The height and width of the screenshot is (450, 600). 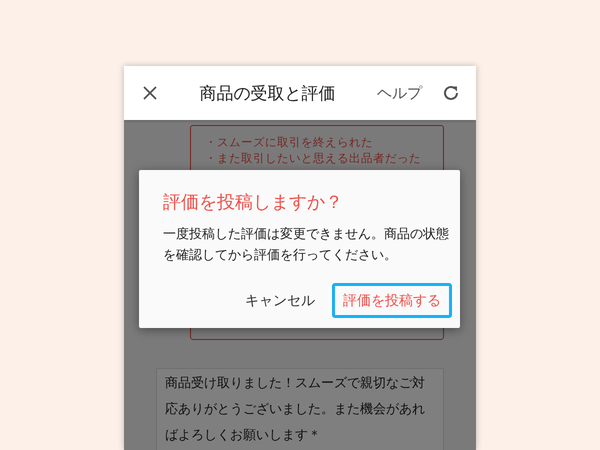 What do you see at coordinates (150, 93) in the screenshot?
I see `close-icon` at bounding box center [150, 93].